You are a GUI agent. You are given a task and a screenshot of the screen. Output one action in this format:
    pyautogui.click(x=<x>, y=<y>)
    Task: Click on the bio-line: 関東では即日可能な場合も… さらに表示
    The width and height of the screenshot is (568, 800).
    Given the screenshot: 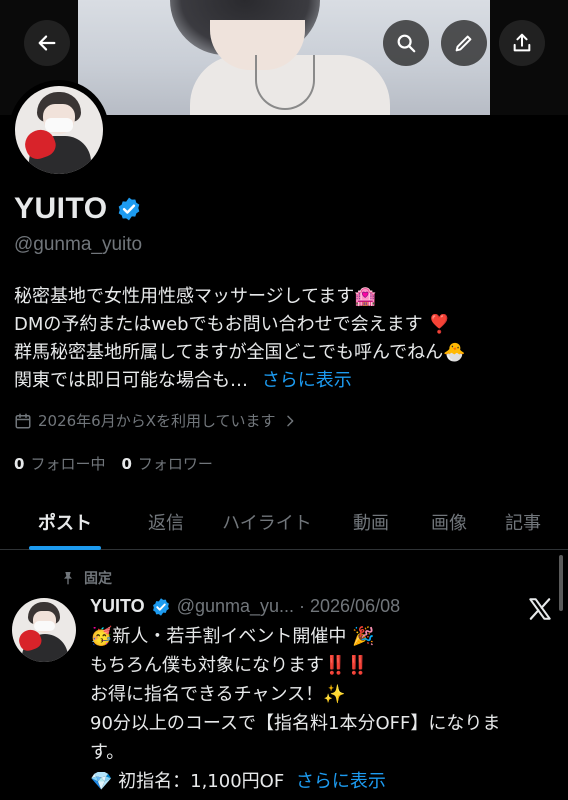 What is the action you would take?
    pyautogui.click(x=286, y=381)
    